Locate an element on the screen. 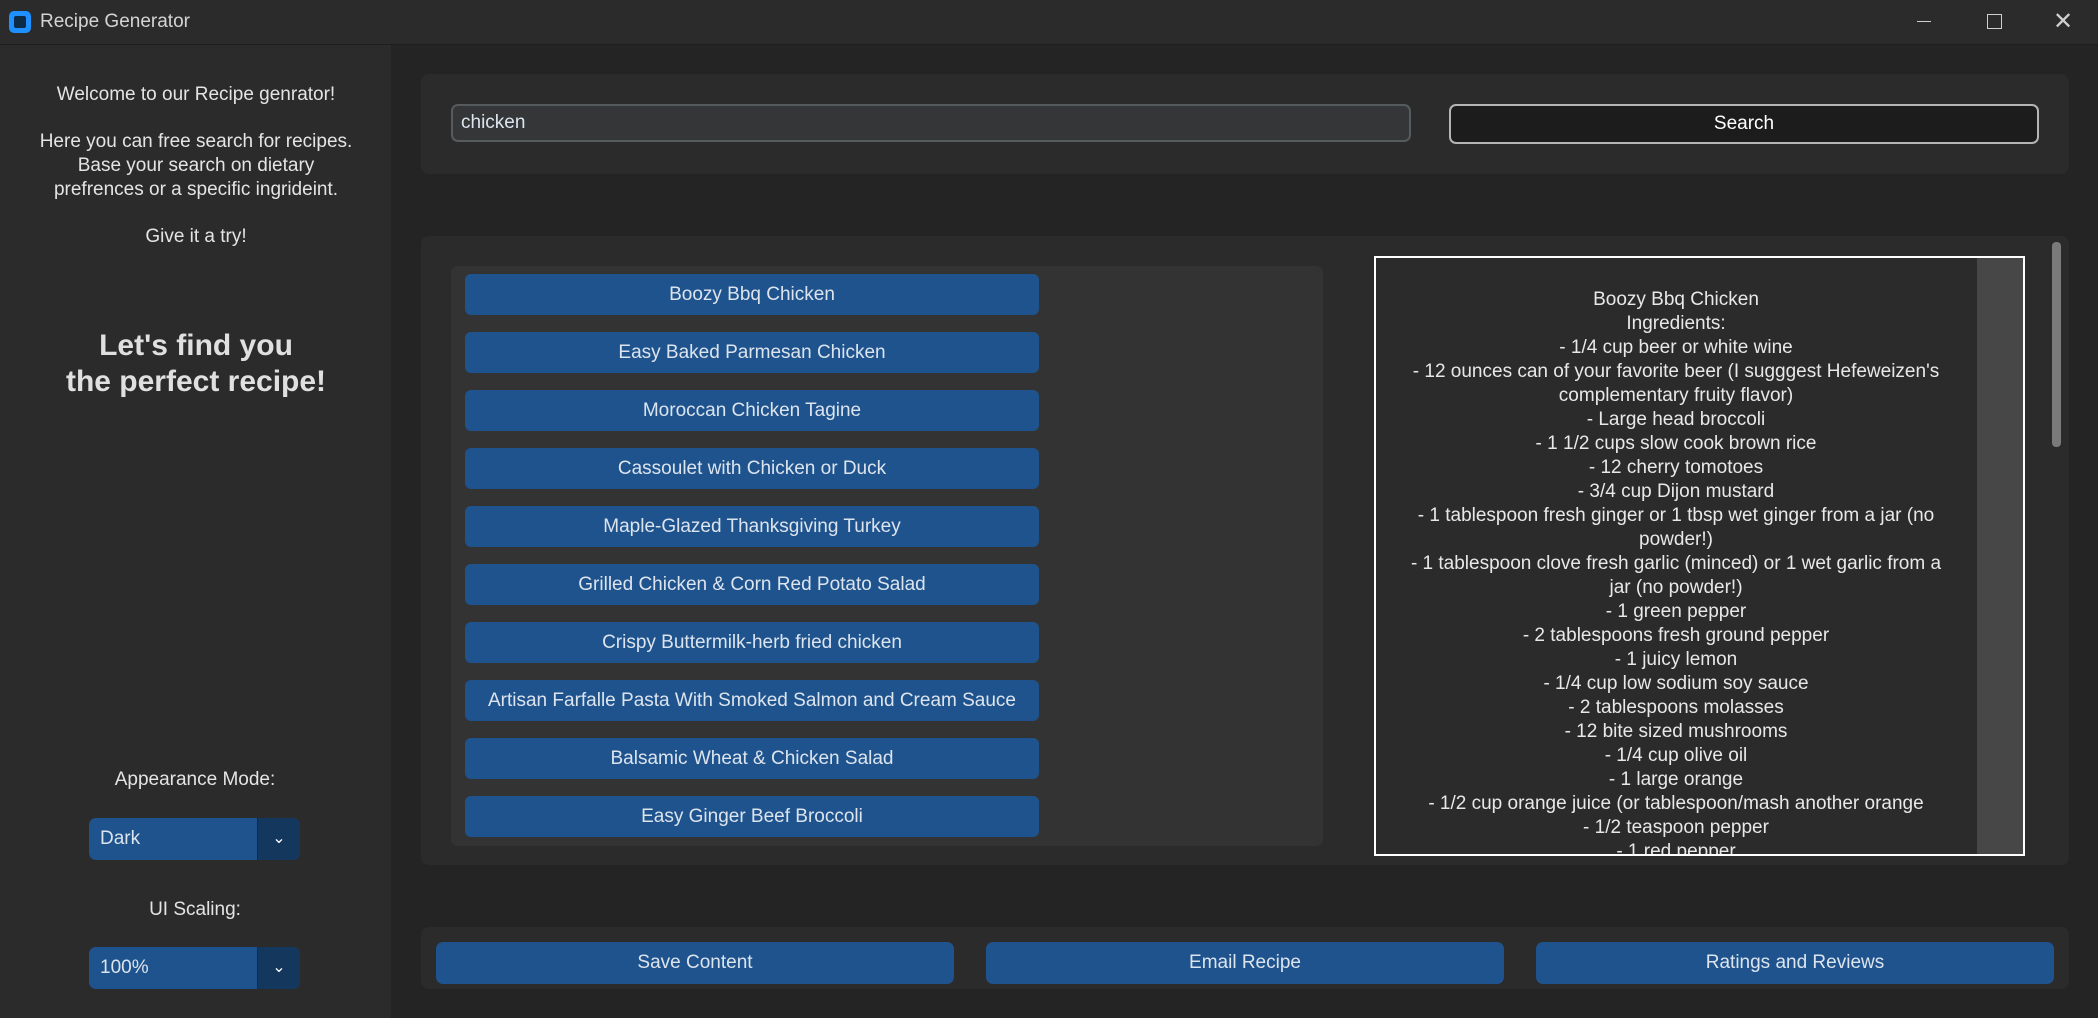 This screenshot has height=1018, width=2098. ui-scaling-label: UI Scaling: is located at coordinates (195, 909).